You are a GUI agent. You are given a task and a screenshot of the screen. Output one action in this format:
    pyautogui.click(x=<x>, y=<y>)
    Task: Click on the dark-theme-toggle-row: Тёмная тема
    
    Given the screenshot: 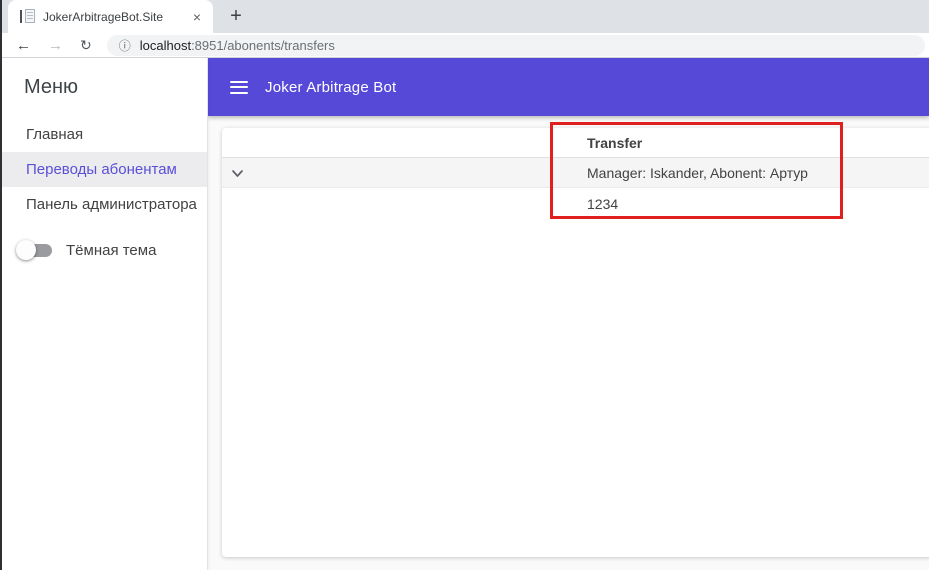 What is the action you would take?
    pyautogui.click(x=103, y=250)
    